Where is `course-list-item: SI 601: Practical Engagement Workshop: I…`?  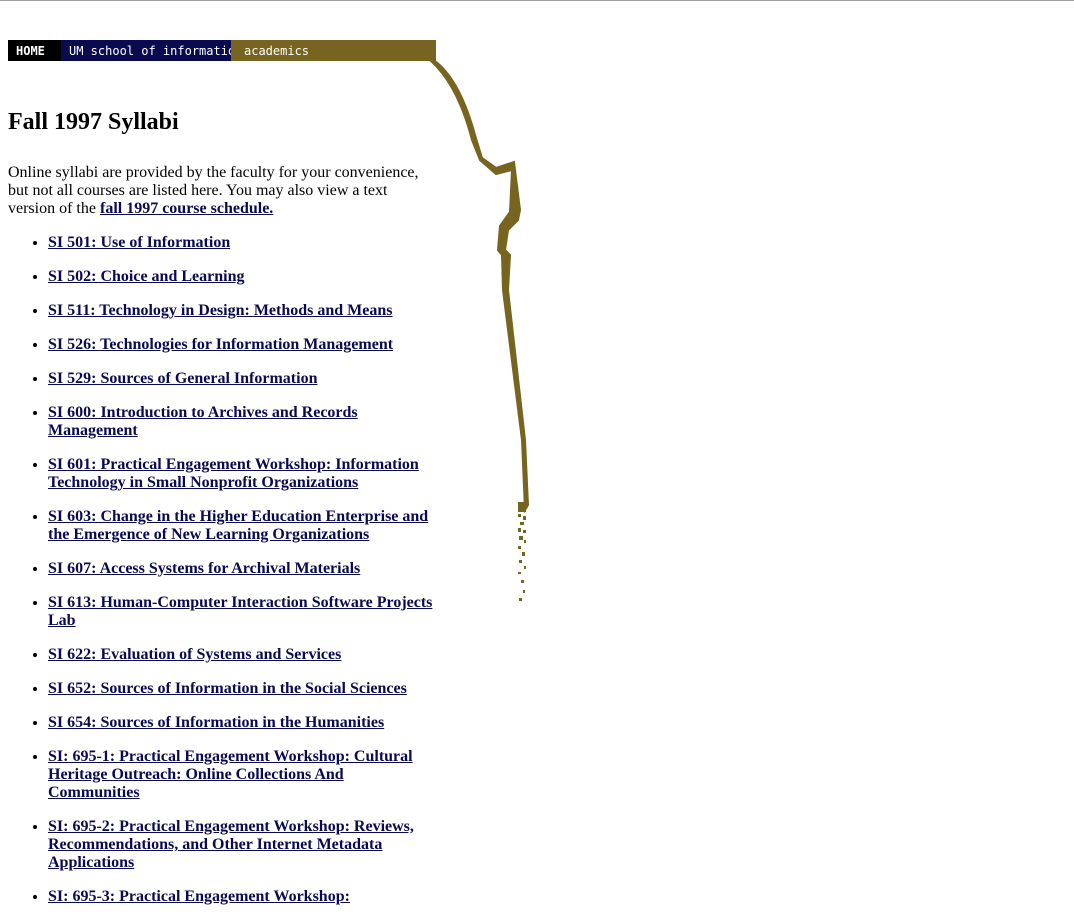
course-list-item: SI 601: Practical Engagement Workshop: I… is located at coordinates (243, 474).